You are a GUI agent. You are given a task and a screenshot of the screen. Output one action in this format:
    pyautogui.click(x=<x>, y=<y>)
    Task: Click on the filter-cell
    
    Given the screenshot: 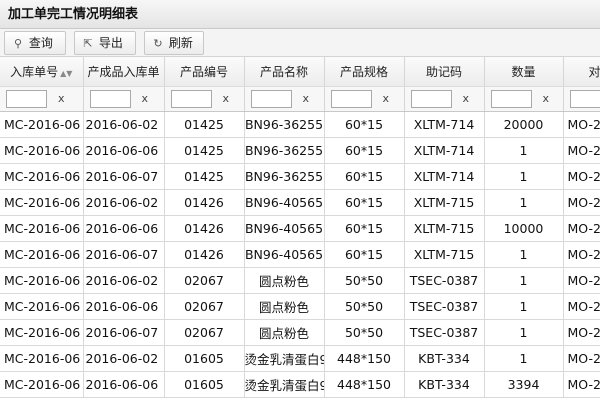 What is the action you would take?
    pyautogui.click(x=581, y=99)
    